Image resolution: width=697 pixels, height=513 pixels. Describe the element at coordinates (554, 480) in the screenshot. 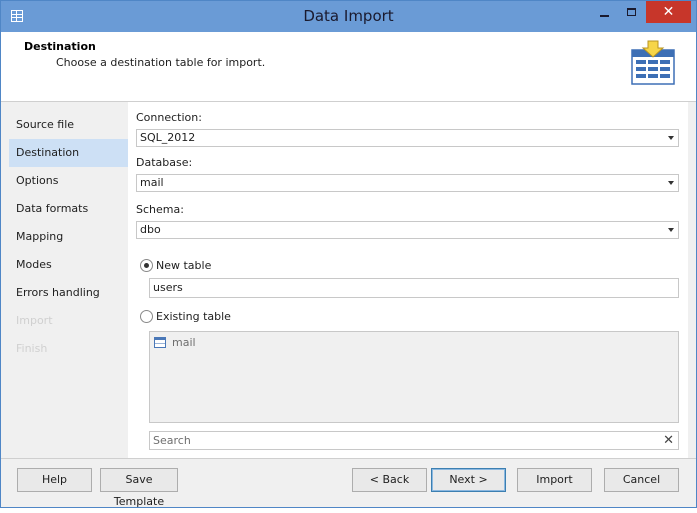

I see `import-button: Import` at that location.